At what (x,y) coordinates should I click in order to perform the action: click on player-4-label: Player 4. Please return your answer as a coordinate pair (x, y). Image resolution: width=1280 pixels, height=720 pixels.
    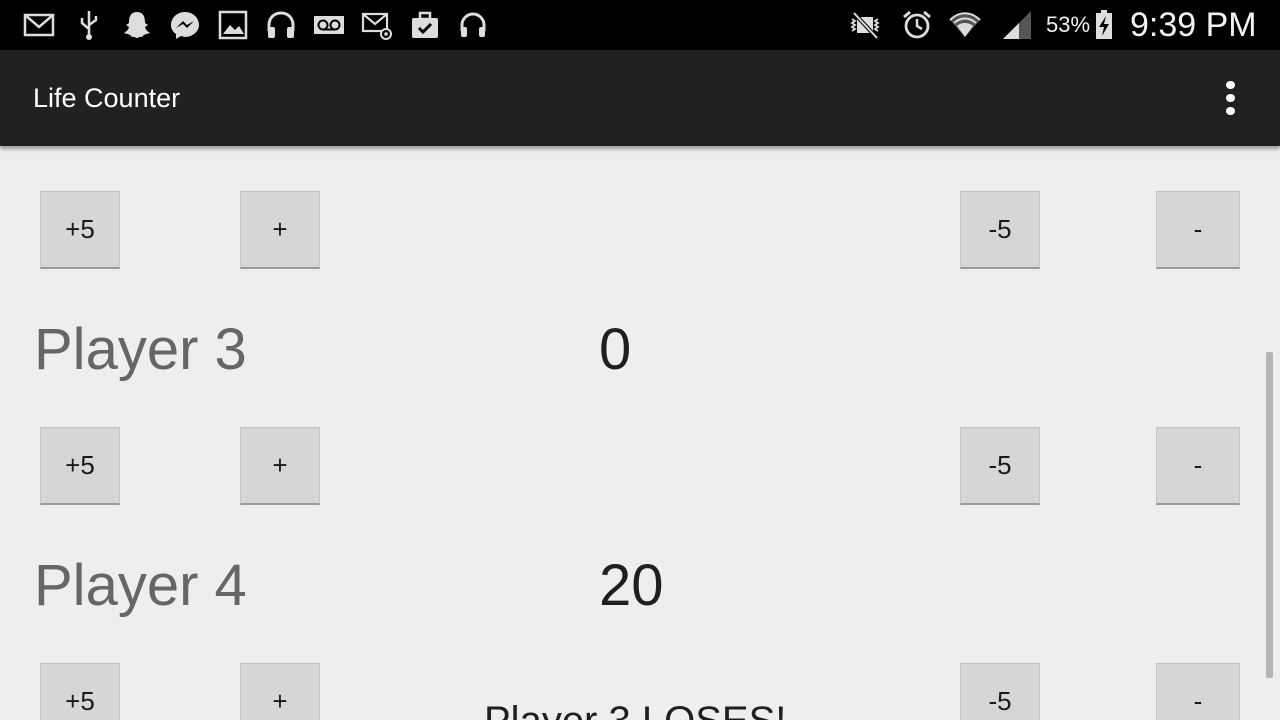
    Looking at the image, I should click on (140, 585).